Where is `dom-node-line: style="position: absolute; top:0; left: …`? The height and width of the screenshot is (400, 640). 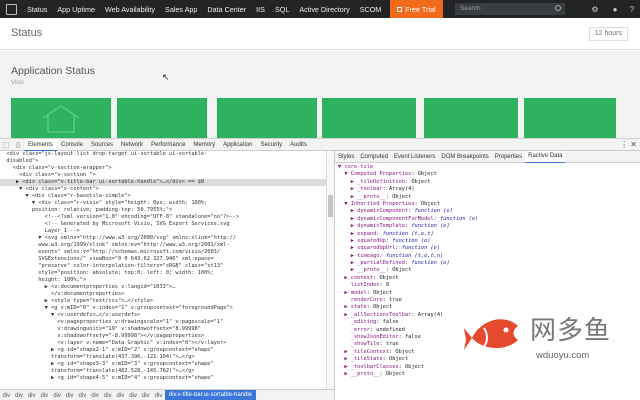
dom-node-line: style="position: absolute; top:0; left: … is located at coordinates (163, 273).